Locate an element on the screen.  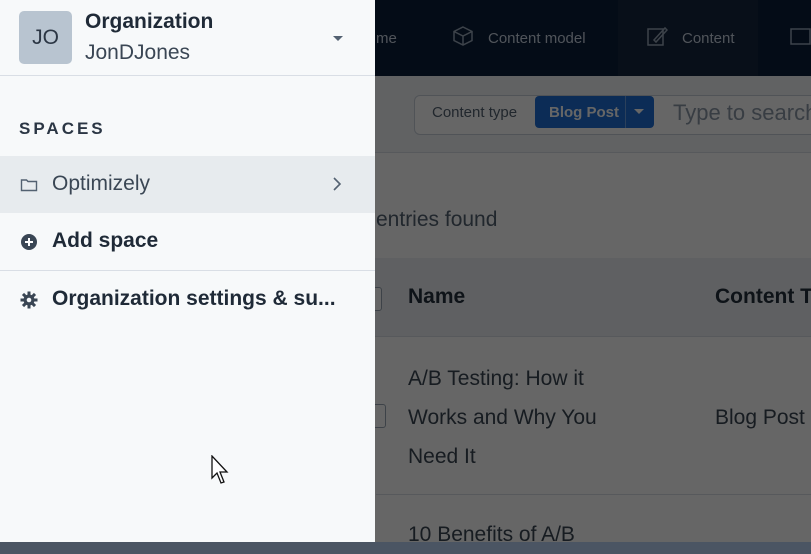
folder-icon is located at coordinates (29, 185).